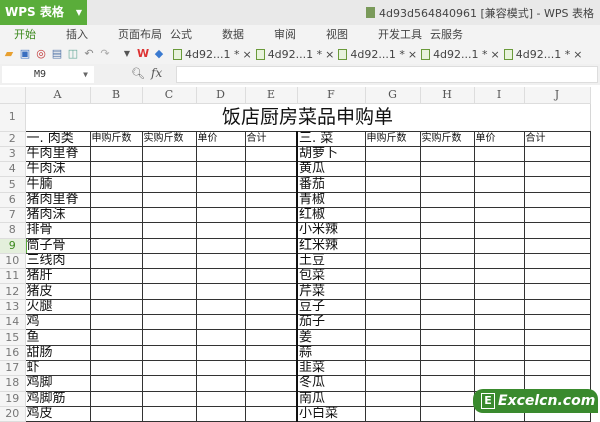 The width and height of the screenshot is (600, 422). What do you see at coordinates (13, 154) in the screenshot?
I see `row-header: 3` at bounding box center [13, 154].